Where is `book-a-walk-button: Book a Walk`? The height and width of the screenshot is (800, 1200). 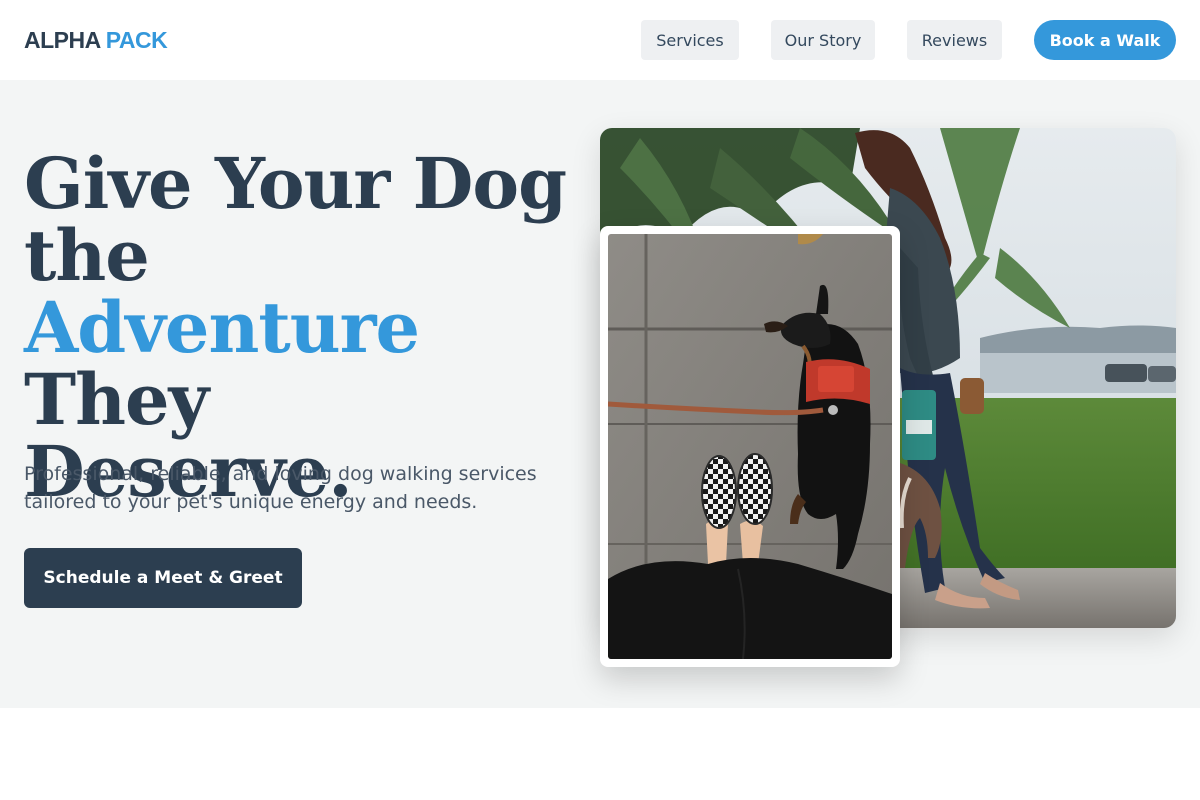 book-a-walk-button: Book a Walk is located at coordinates (1105, 40).